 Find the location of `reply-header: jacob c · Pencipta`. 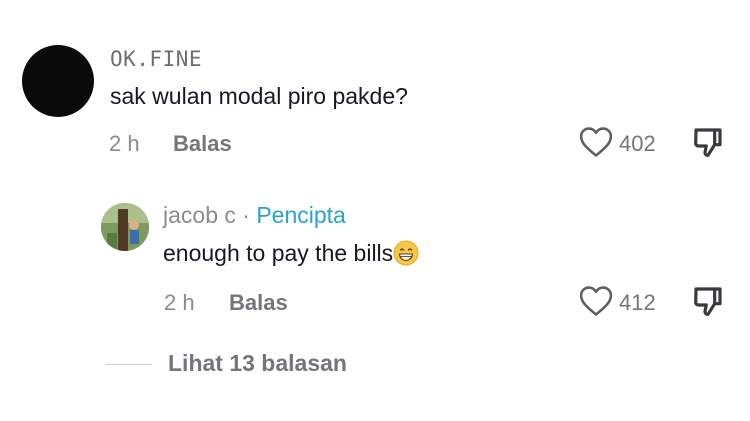

reply-header: jacob c · Pencipta is located at coordinates (254, 215).